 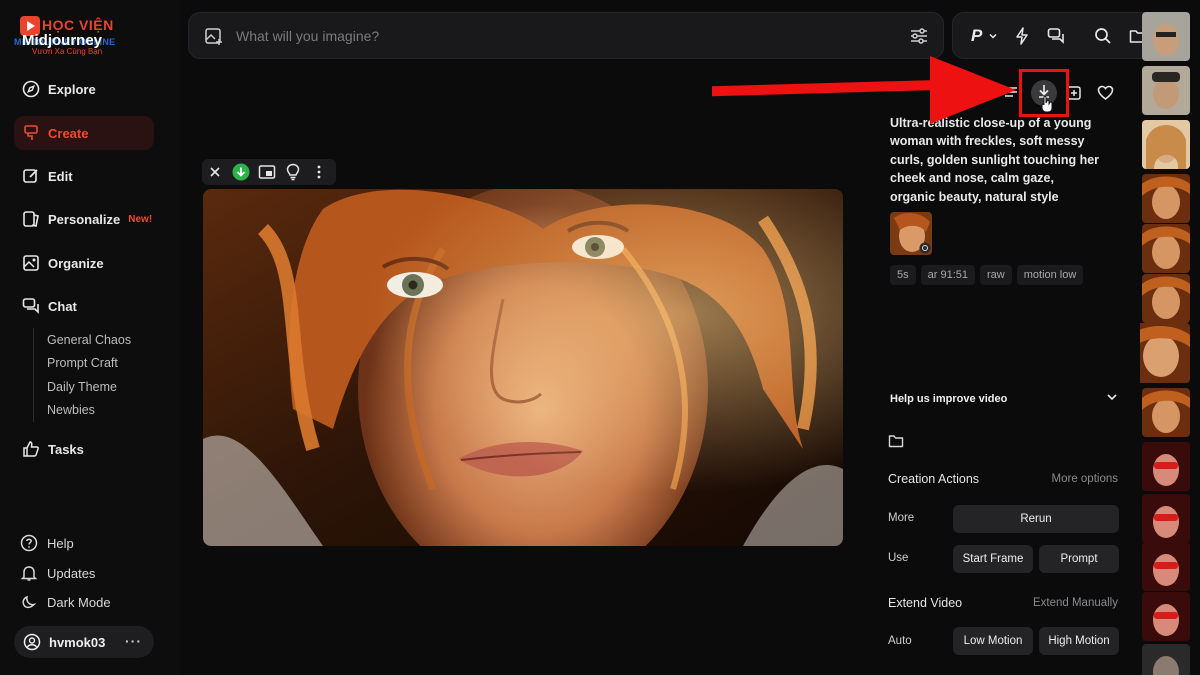 What do you see at coordinates (89, 387) in the screenshot?
I see `chat-room-item: Daily Theme` at bounding box center [89, 387].